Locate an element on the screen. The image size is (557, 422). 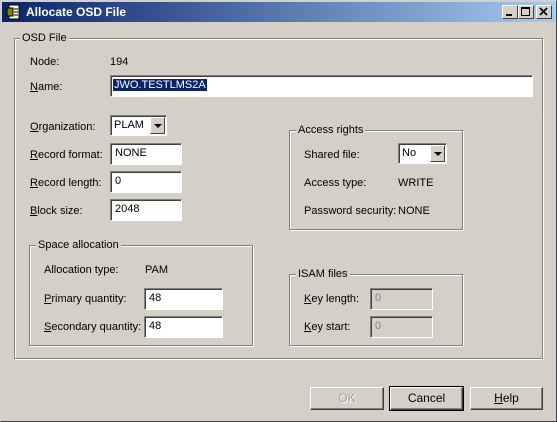
isam-files-group-label: ISAM files is located at coordinates (323, 274).